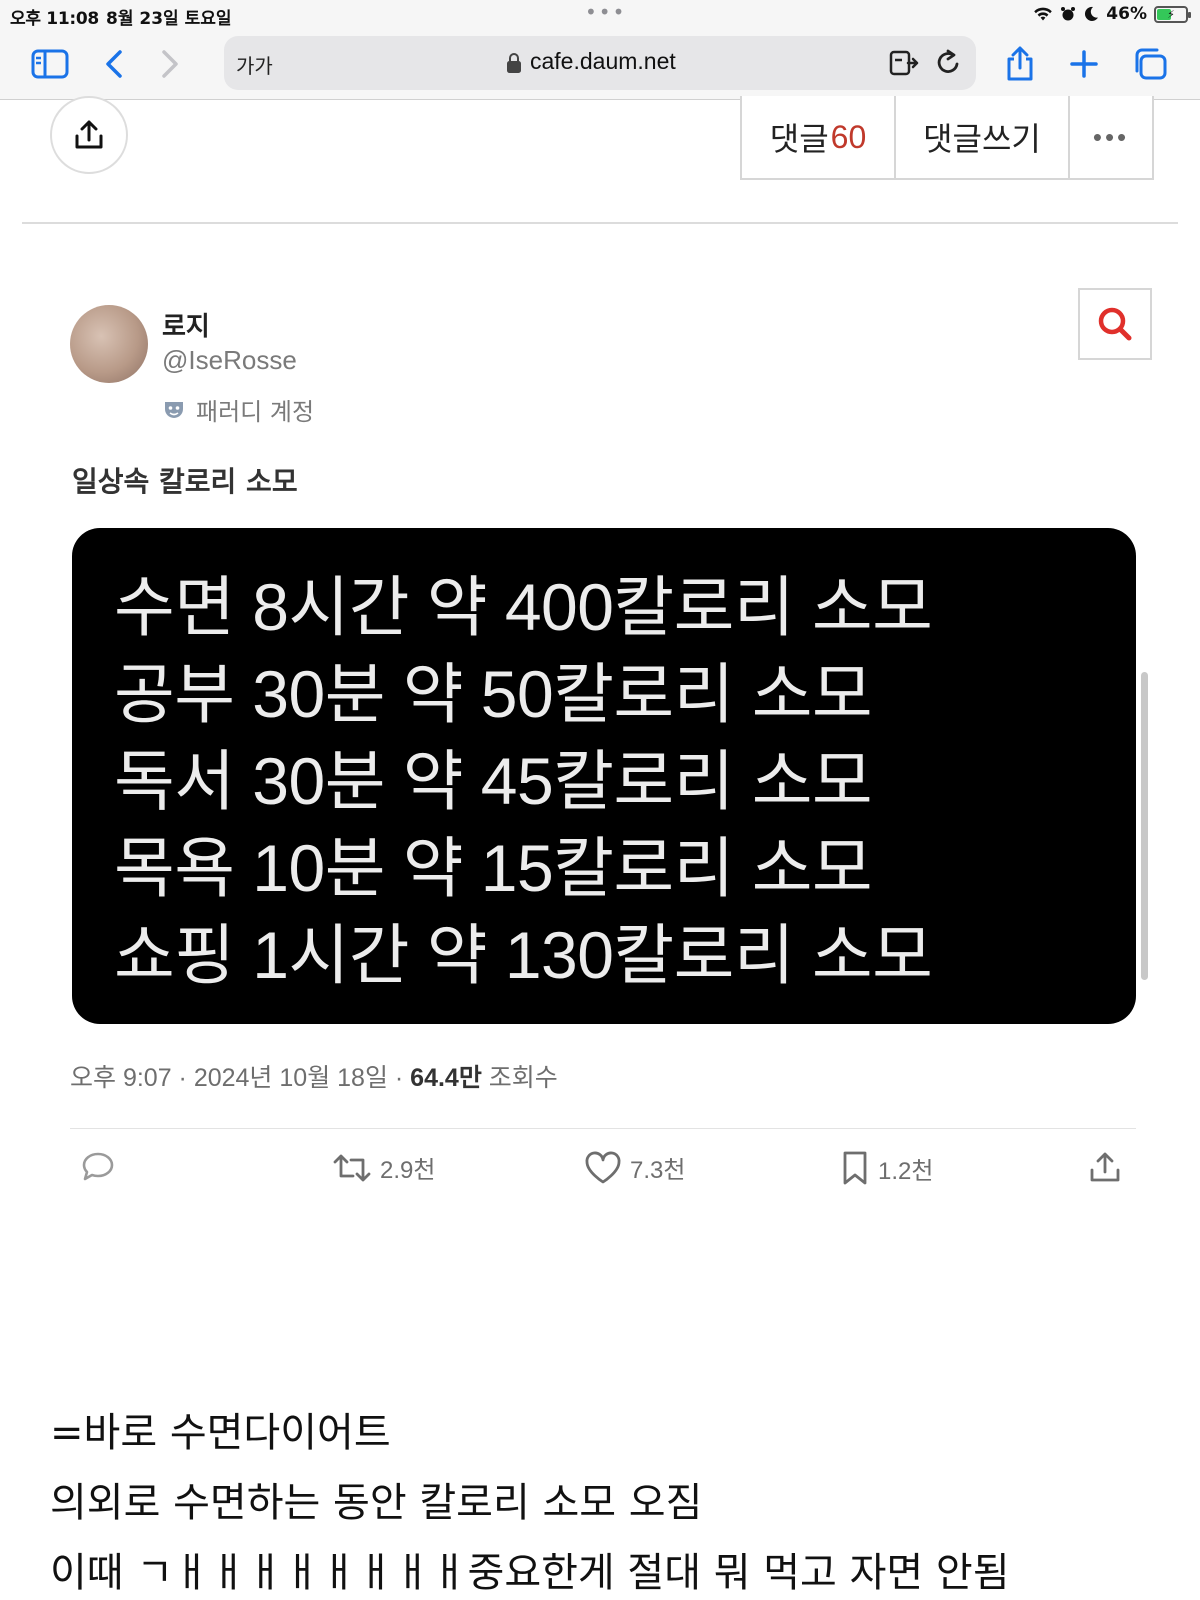 The height and width of the screenshot is (1600, 1200). I want to click on browser-toolbar: 가가 cafe.daum.net, so click(600, 65).